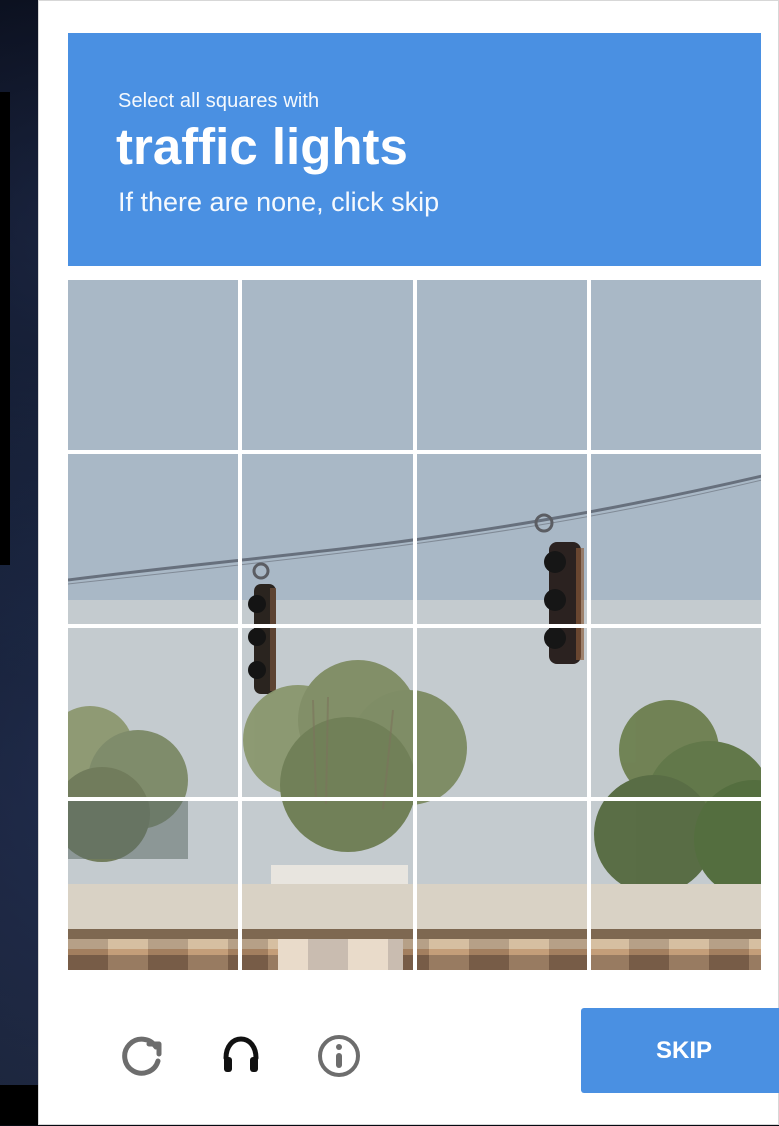 This screenshot has height=1126, width=779. I want to click on skip-button: SKIP, so click(680, 1050).